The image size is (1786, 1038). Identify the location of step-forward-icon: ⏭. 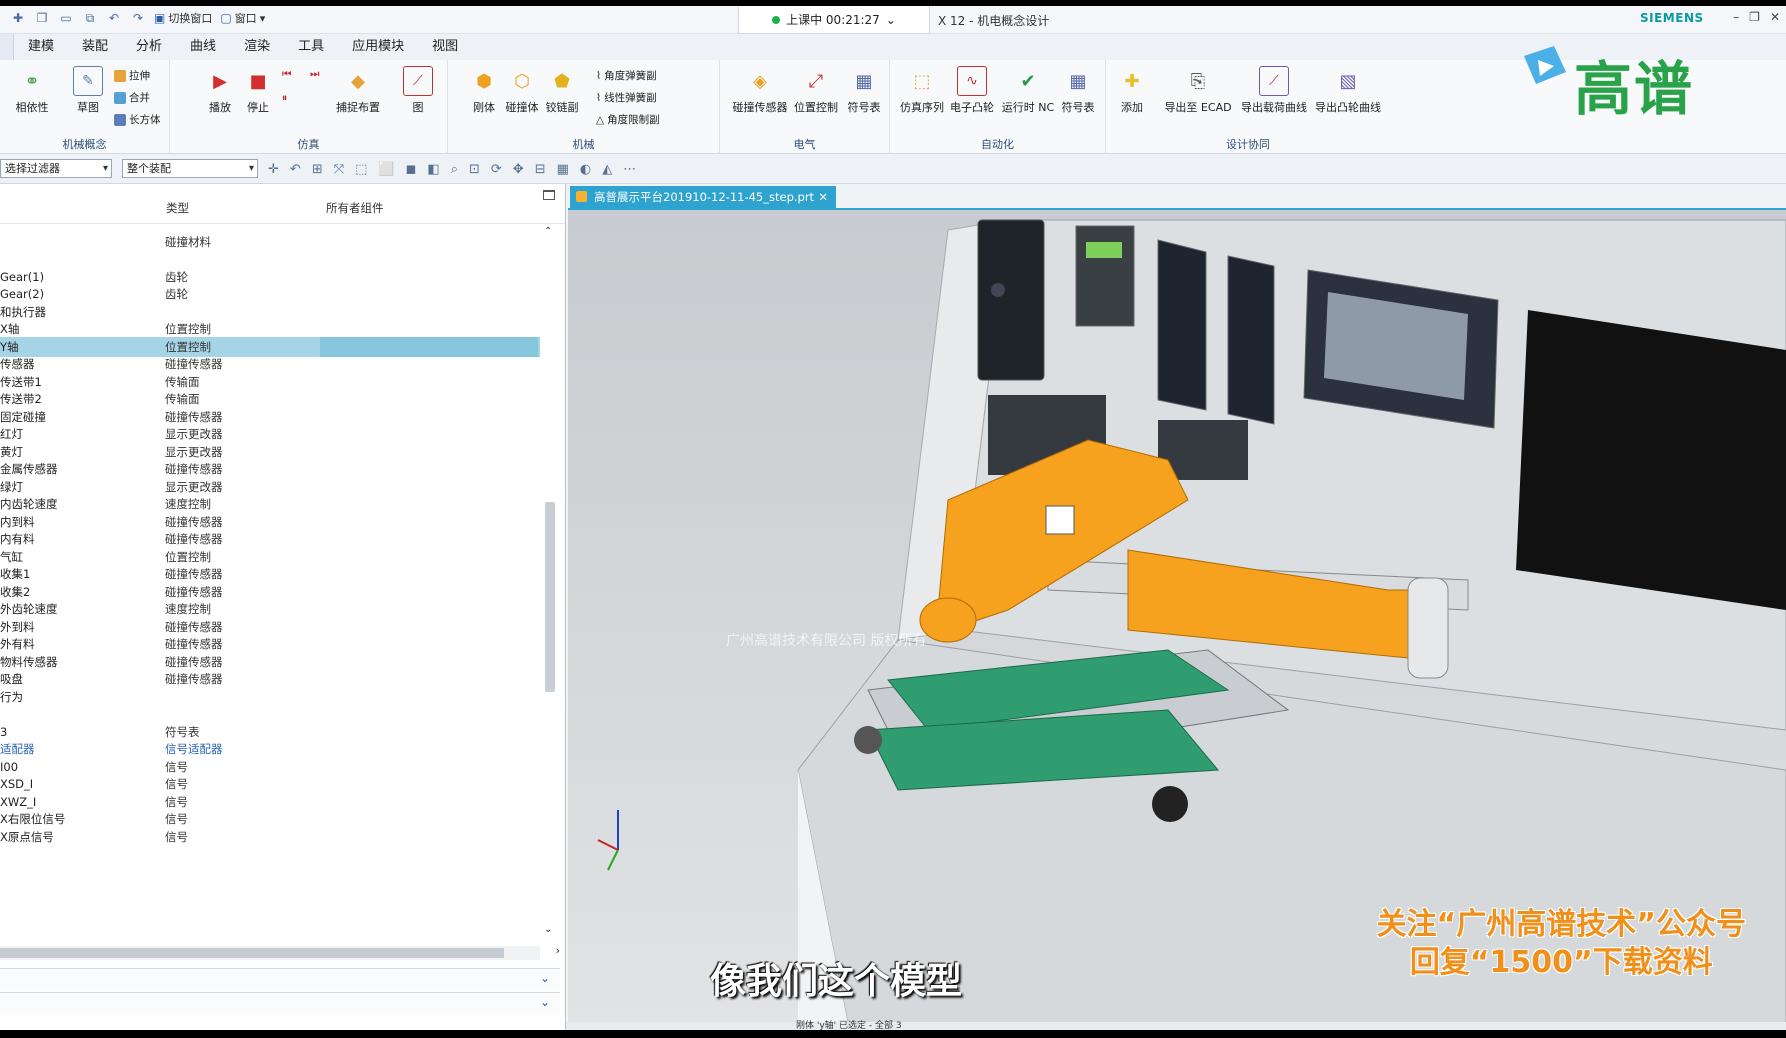
(315, 74).